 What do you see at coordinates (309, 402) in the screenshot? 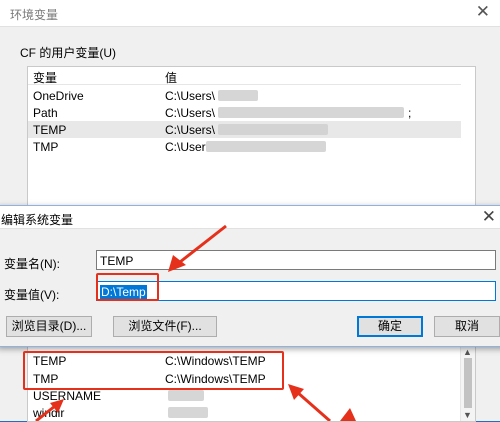
I see `arrow-to-system-vars` at bounding box center [309, 402].